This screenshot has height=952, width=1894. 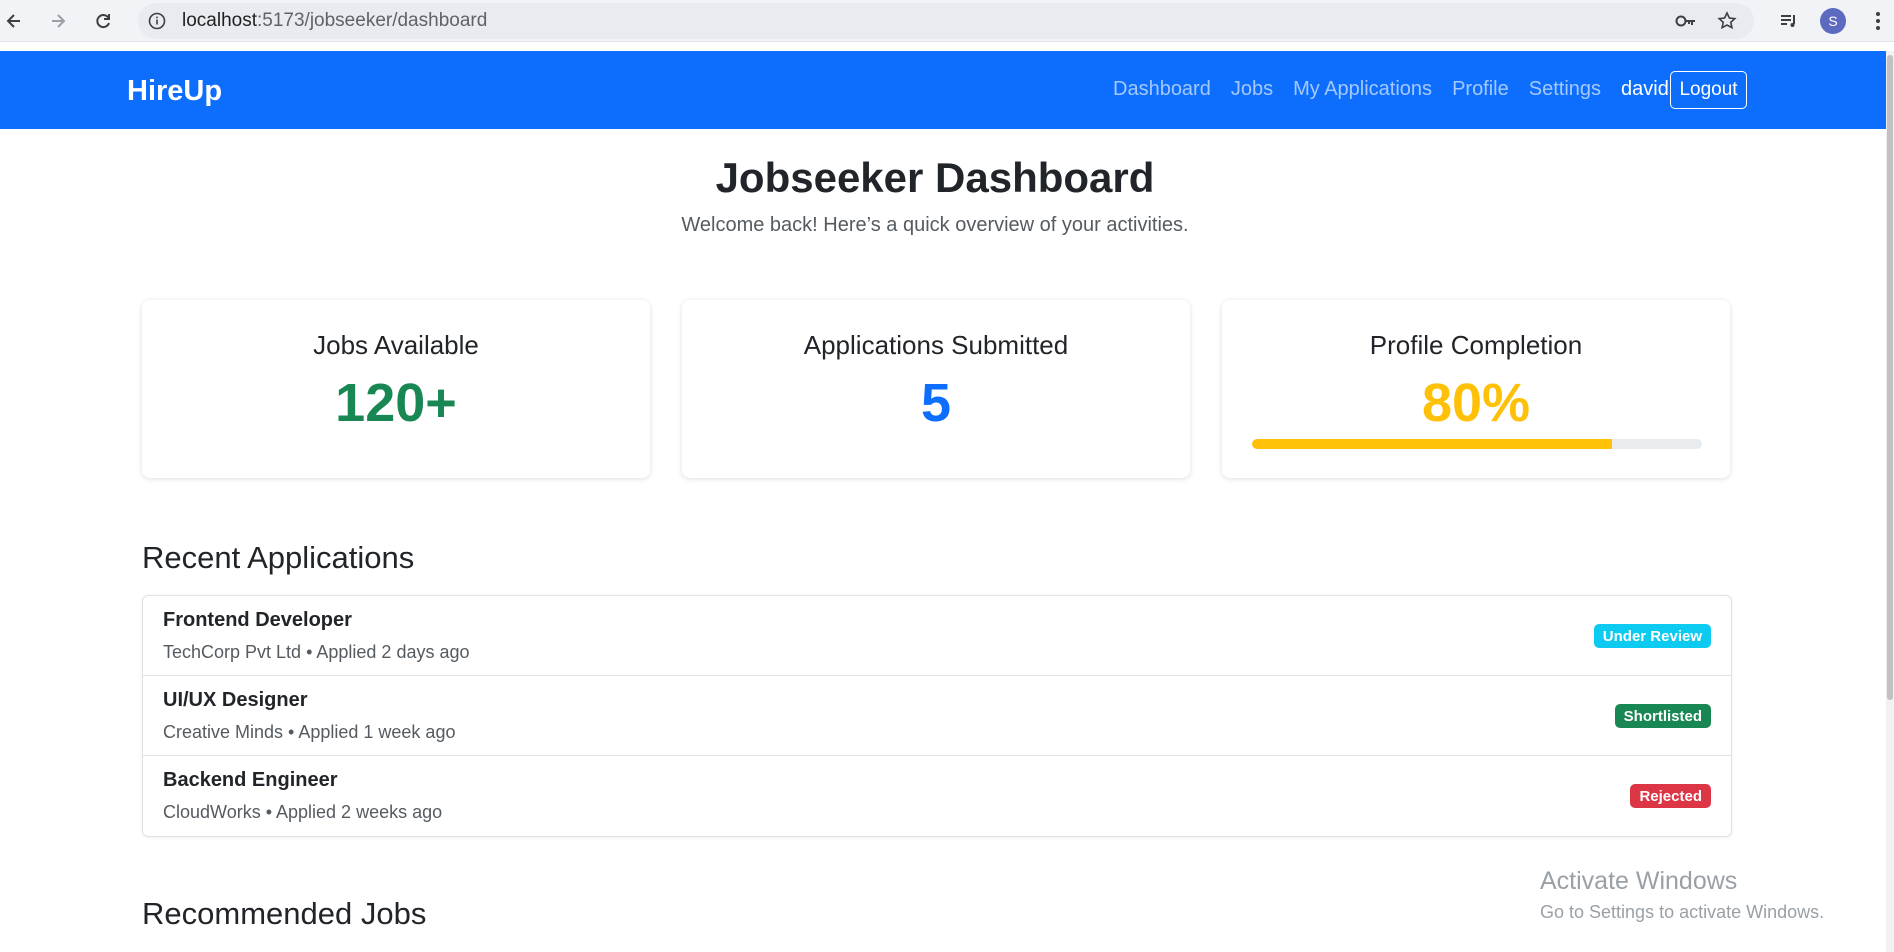 What do you see at coordinates (1639, 881) in the screenshot?
I see `activate-windows-watermark: Activate Windows` at bounding box center [1639, 881].